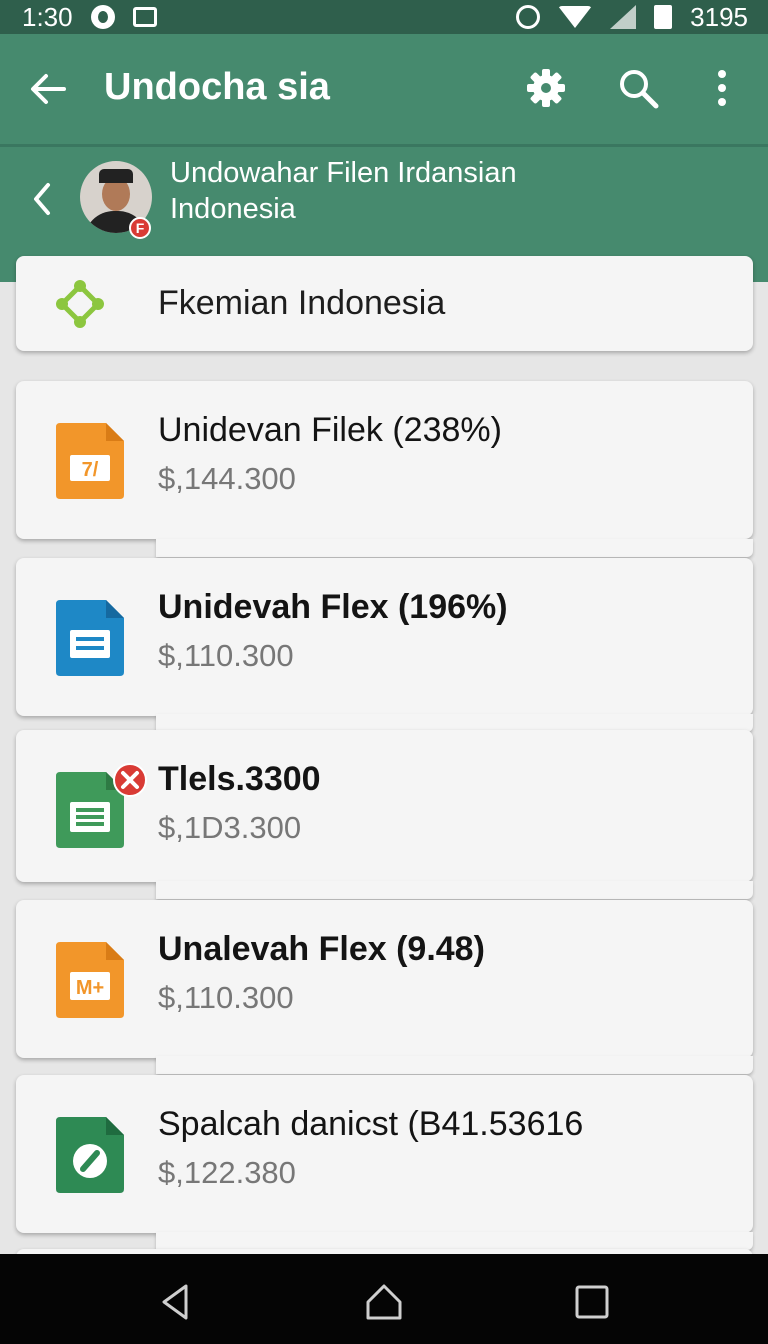 The width and height of the screenshot is (768, 1344). I want to click on slides-file-icon: 7/, so click(90, 461).